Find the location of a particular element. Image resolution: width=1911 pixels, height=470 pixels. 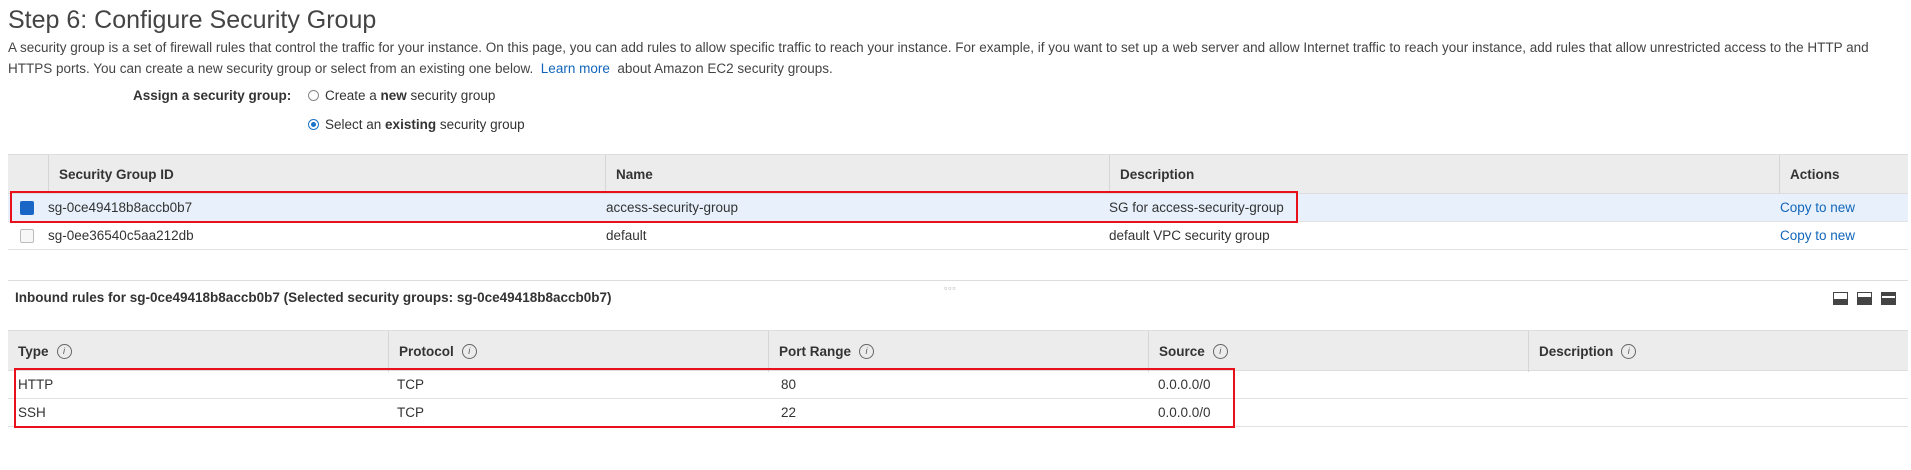

select-column-header is located at coordinates (28, 175).